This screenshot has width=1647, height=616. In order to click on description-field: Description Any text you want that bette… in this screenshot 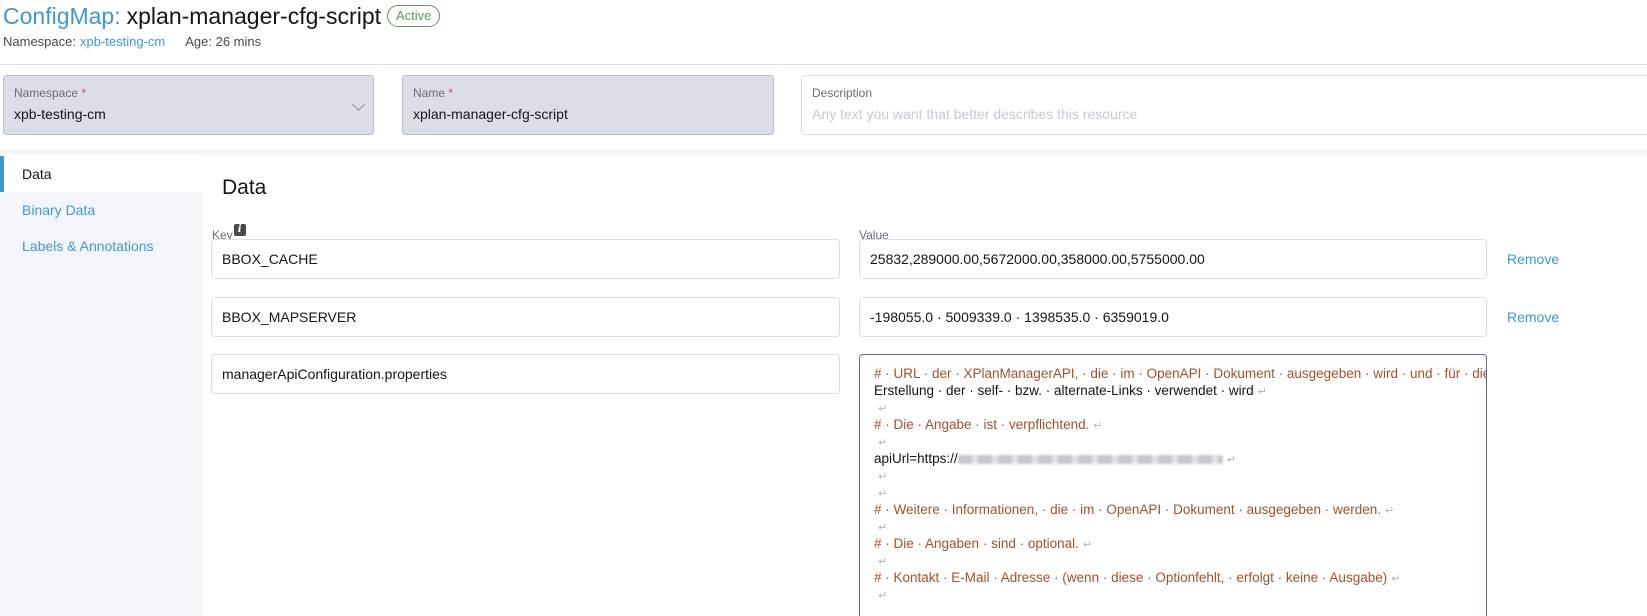, I will do `click(1224, 105)`.